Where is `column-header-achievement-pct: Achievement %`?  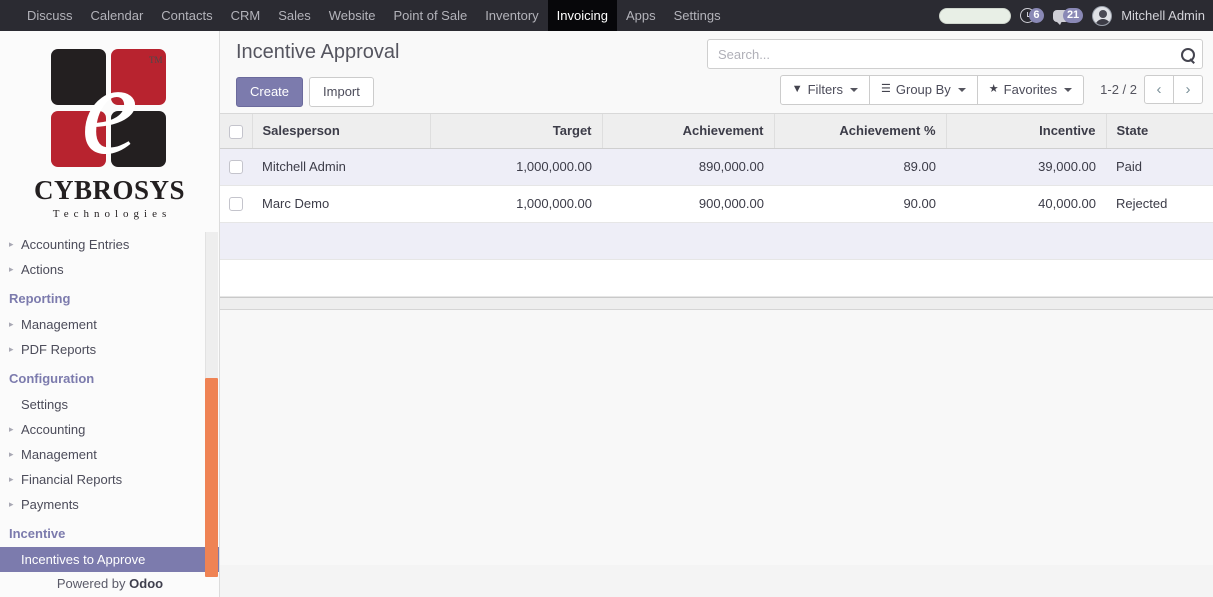
column-header-achievement-pct: Achievement % is located at coordinates (860, 131).